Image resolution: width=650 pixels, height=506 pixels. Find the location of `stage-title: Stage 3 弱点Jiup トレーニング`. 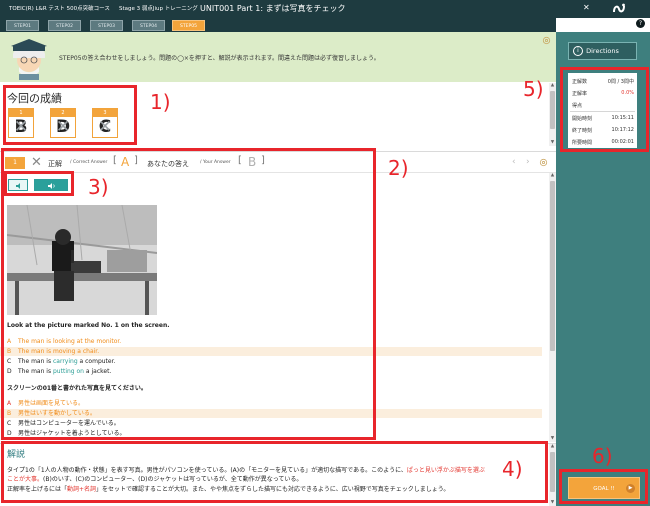

stage-title: Stage 3 弱点Jiup トレーニング is located at coordinates (158, 9).